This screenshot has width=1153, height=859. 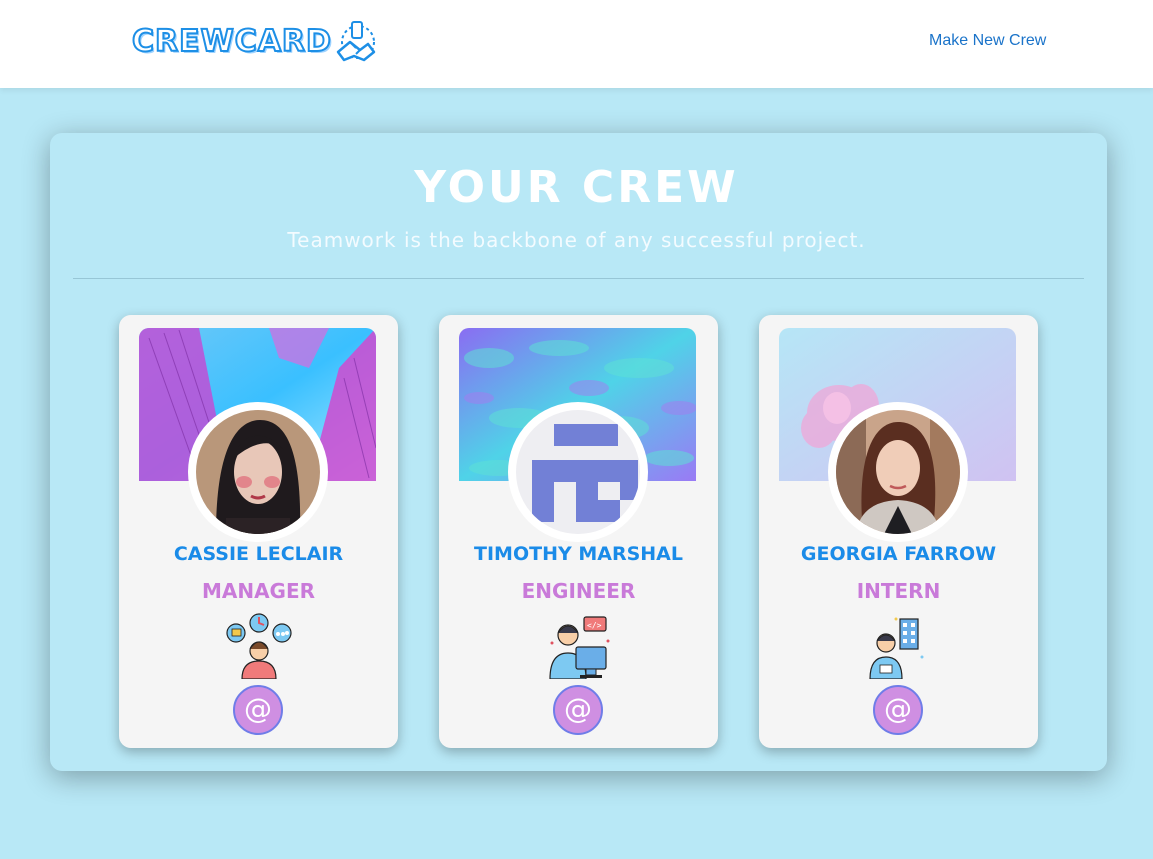 I want to click on member-role: MANAGER, so click(x=258, y=591).